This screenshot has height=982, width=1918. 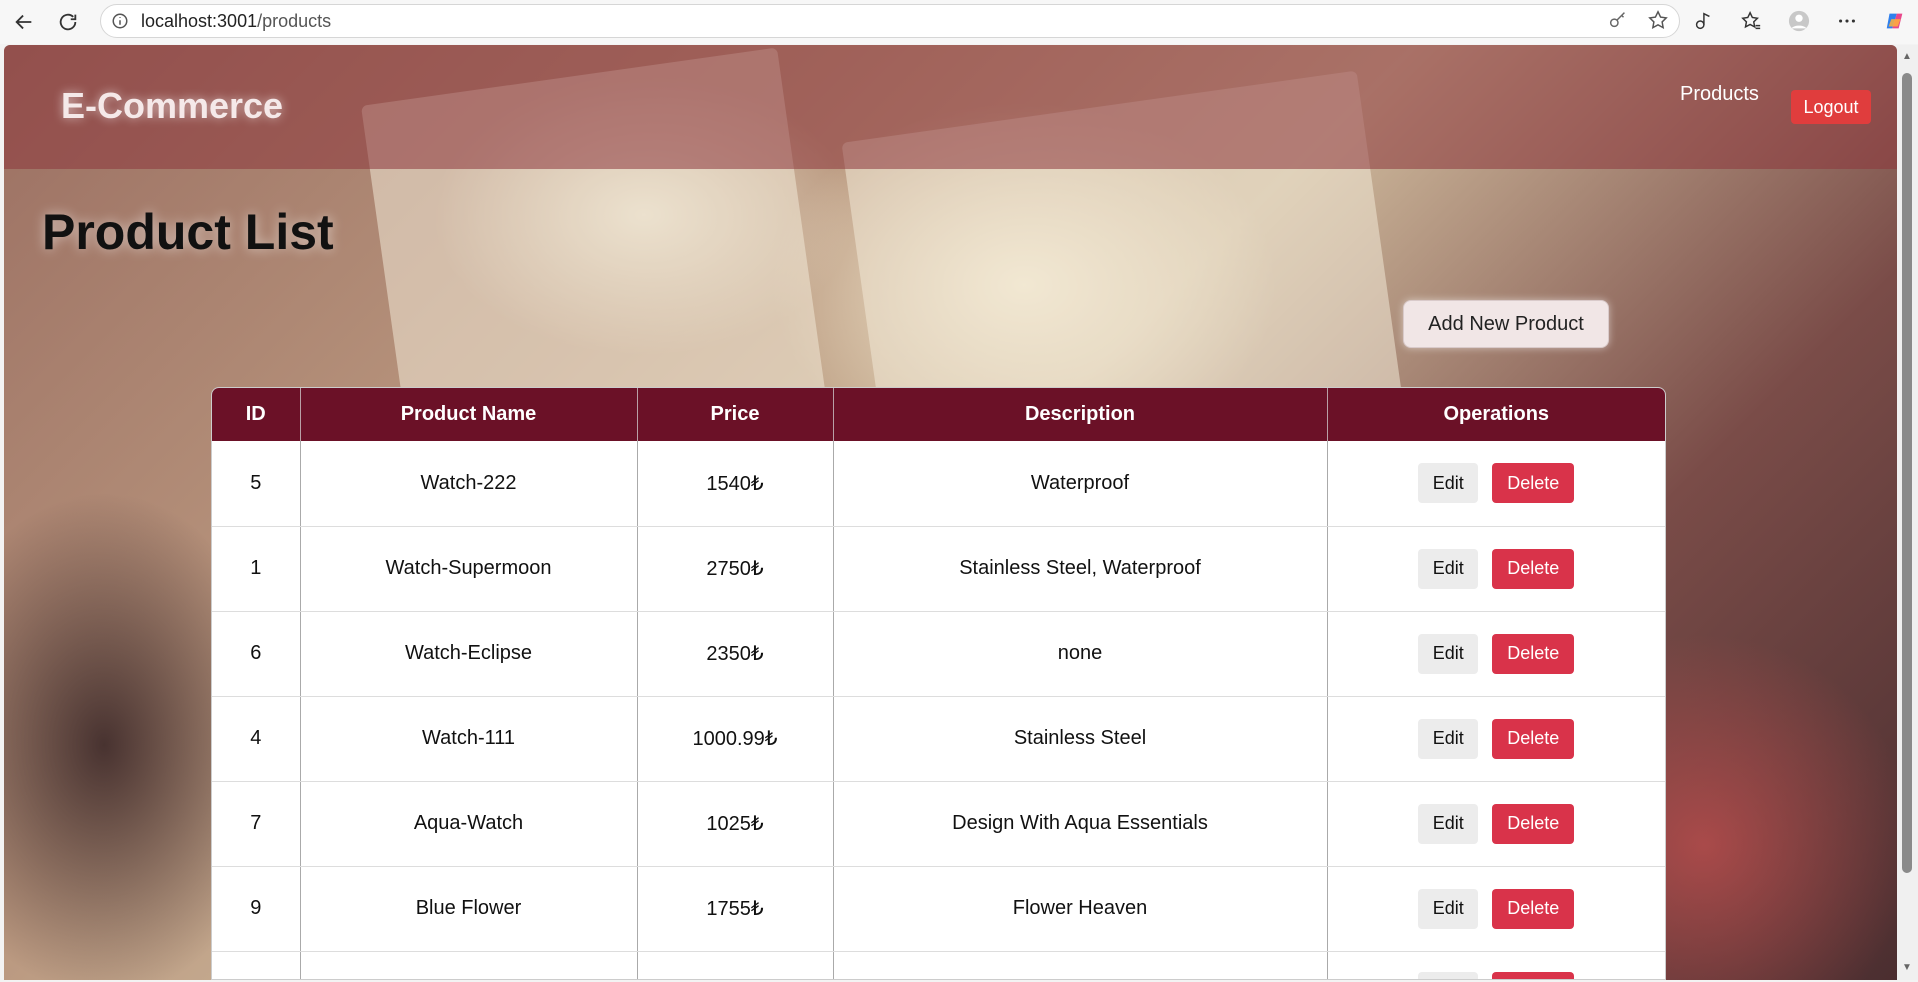 I want to click on star-icon, so click(x=1658, y=20).